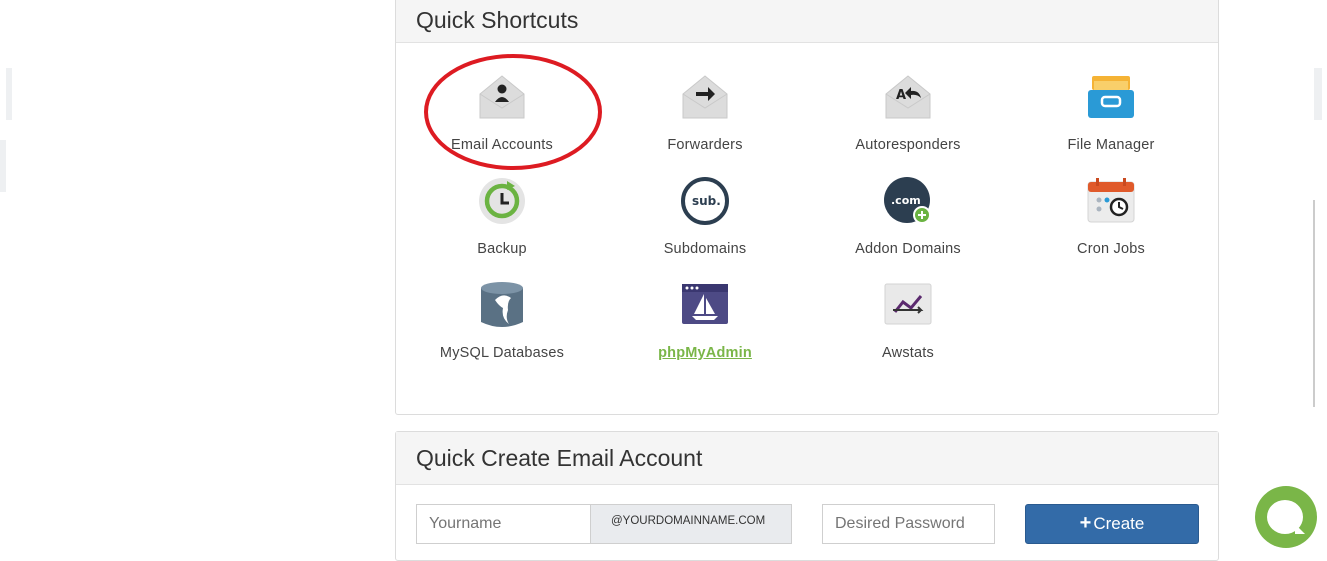 The height and width of the screenshot is (561, 1327). I want to click on domain-suffix: @YOURDOMAINNAME.COM, so click(691, 524).